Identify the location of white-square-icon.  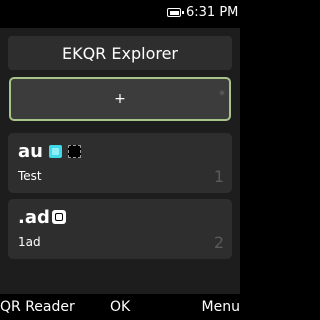
(59, 217).